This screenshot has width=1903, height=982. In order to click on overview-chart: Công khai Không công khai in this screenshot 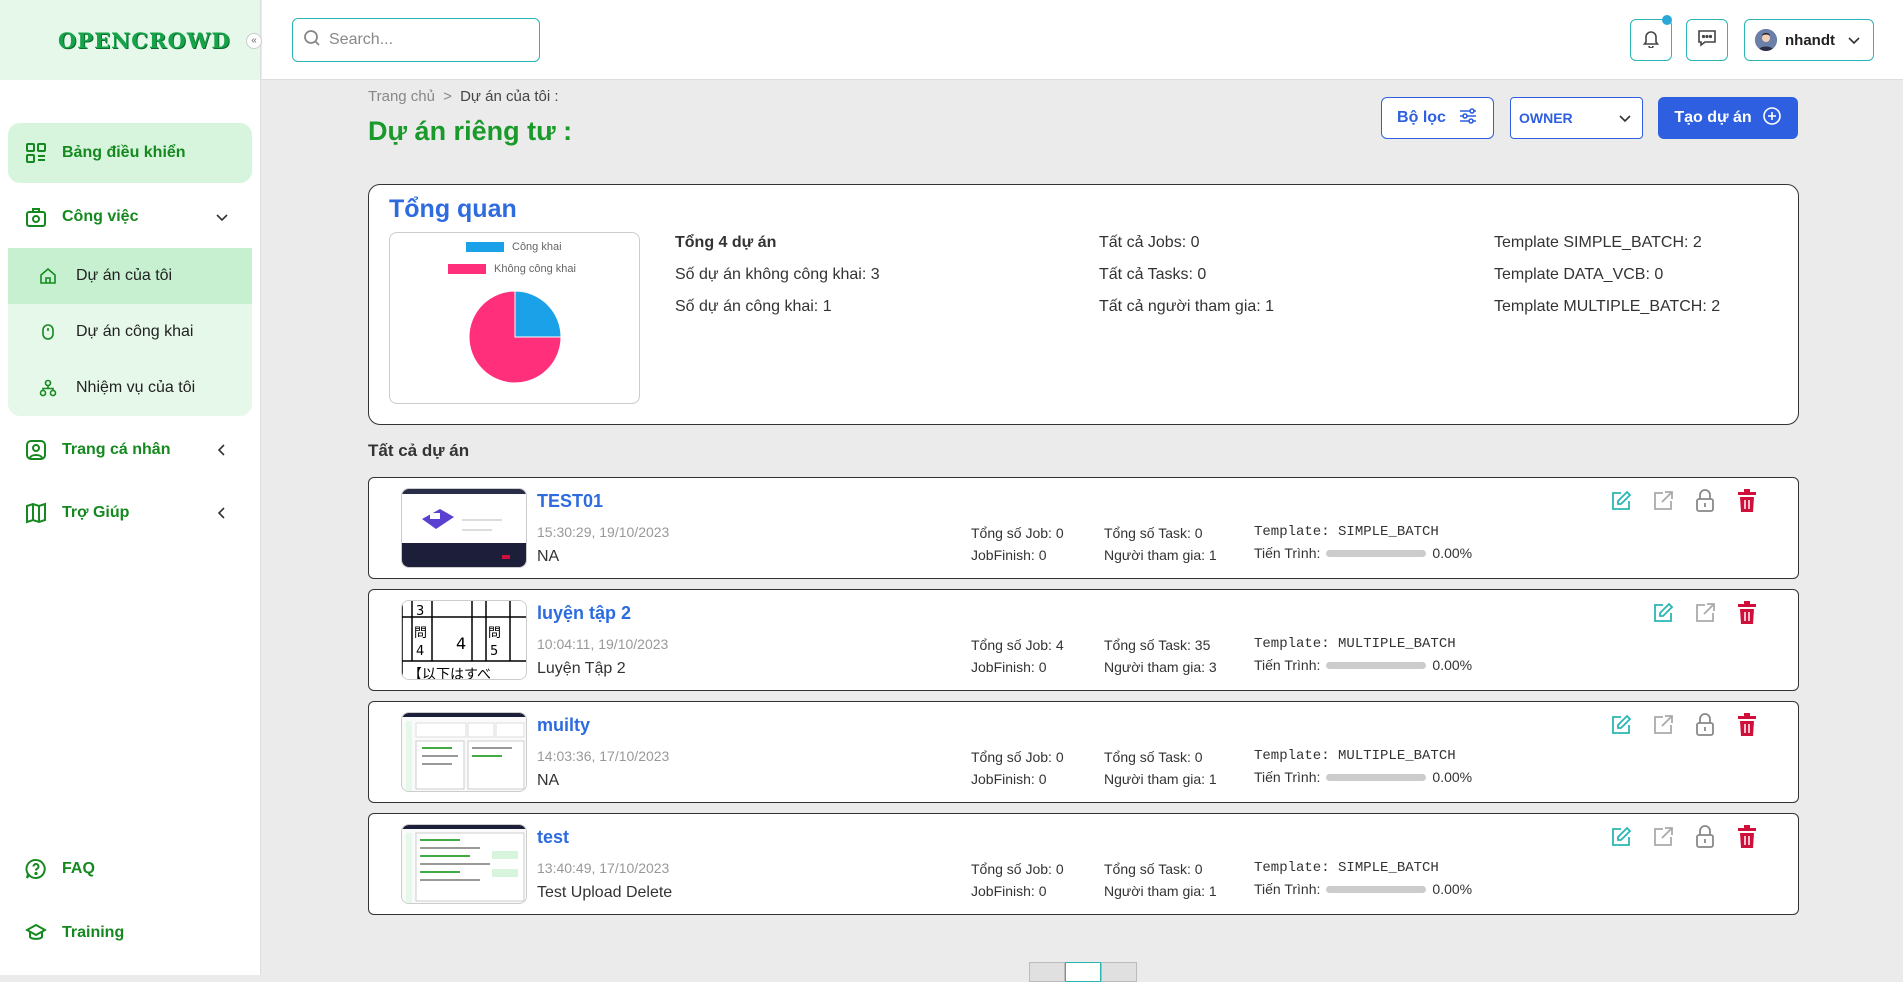, I will do `click(514, 318)`.